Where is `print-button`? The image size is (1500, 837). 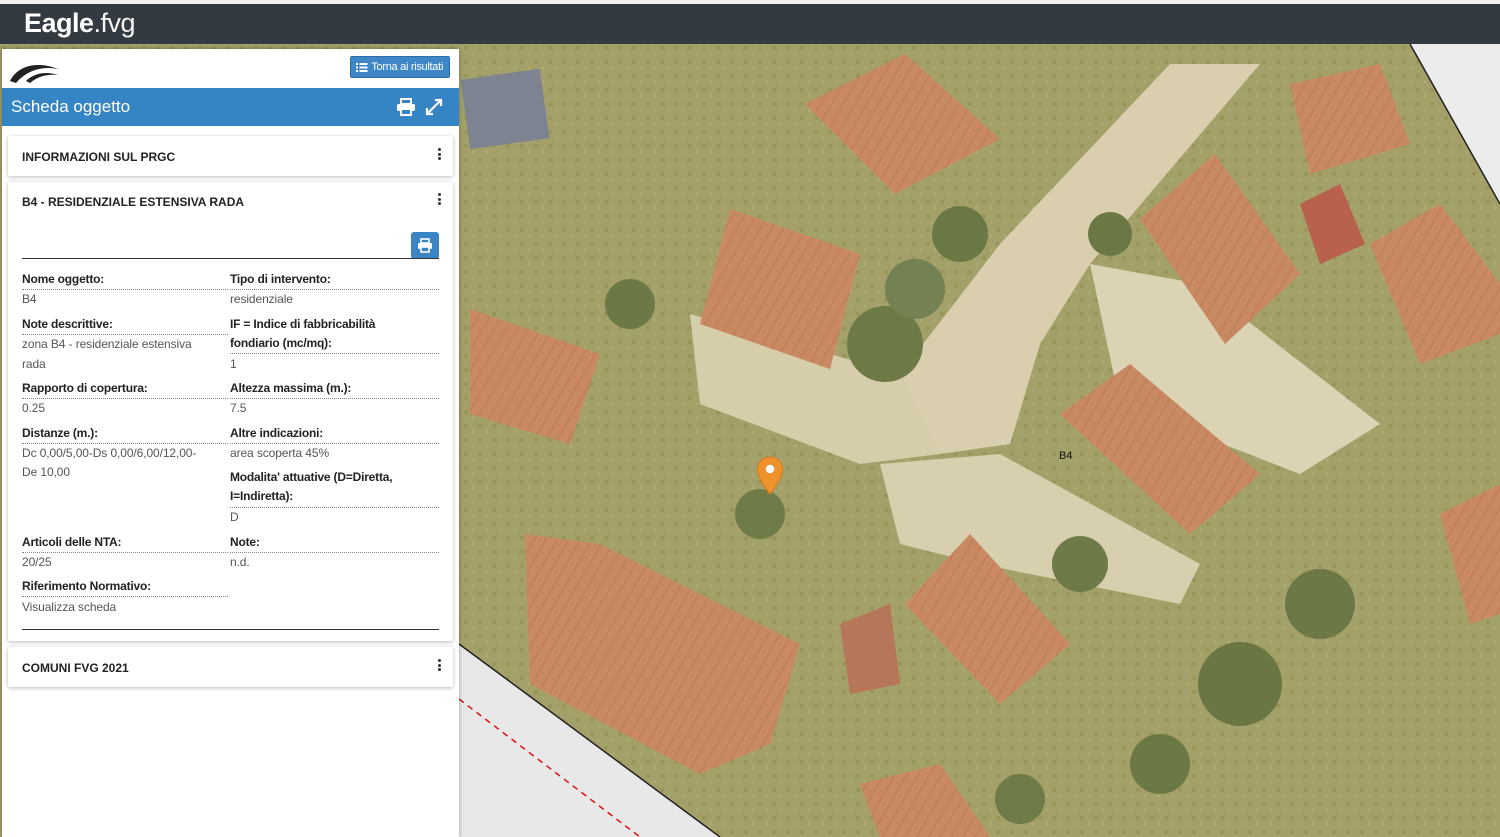
print-button is located at coordinates (425, 245).